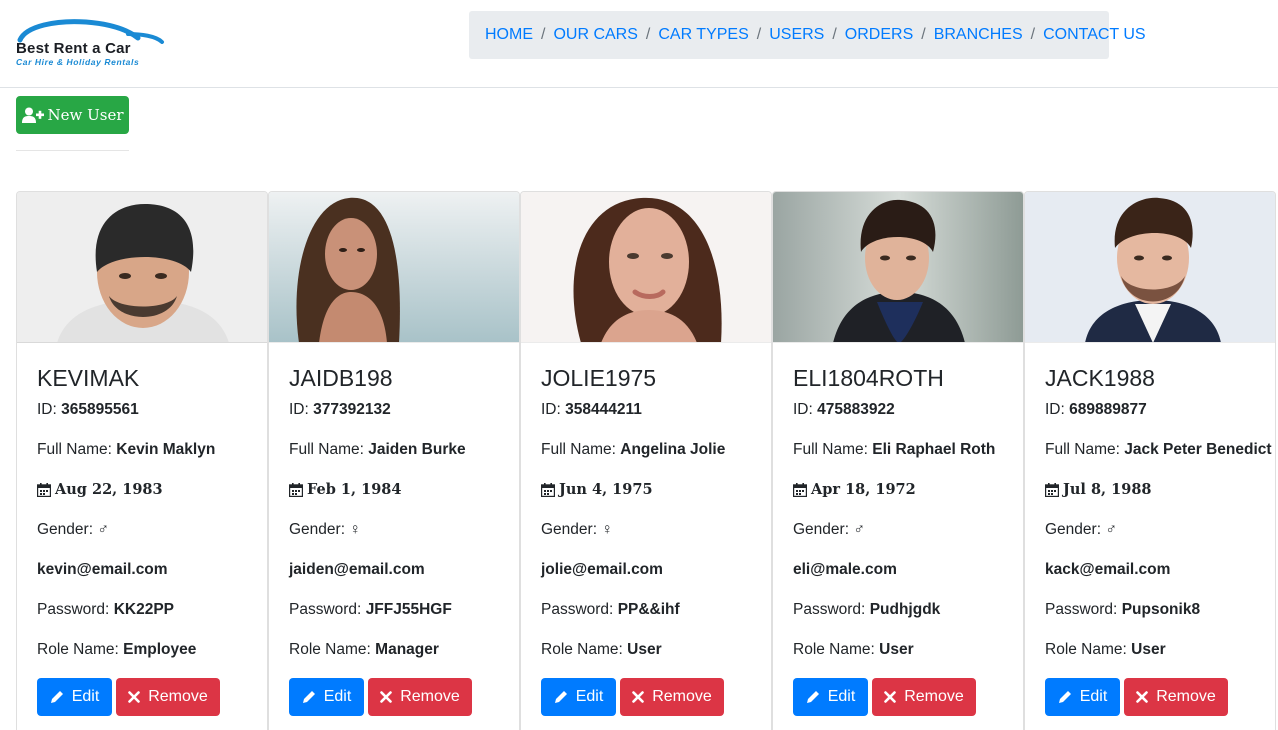 The width and height of the screenshot is (1278, 730). Describe the element at coordinates (394, 460) in the screenshot. I see `full-name-row: Full Name: Jaiden Burke` at that location.